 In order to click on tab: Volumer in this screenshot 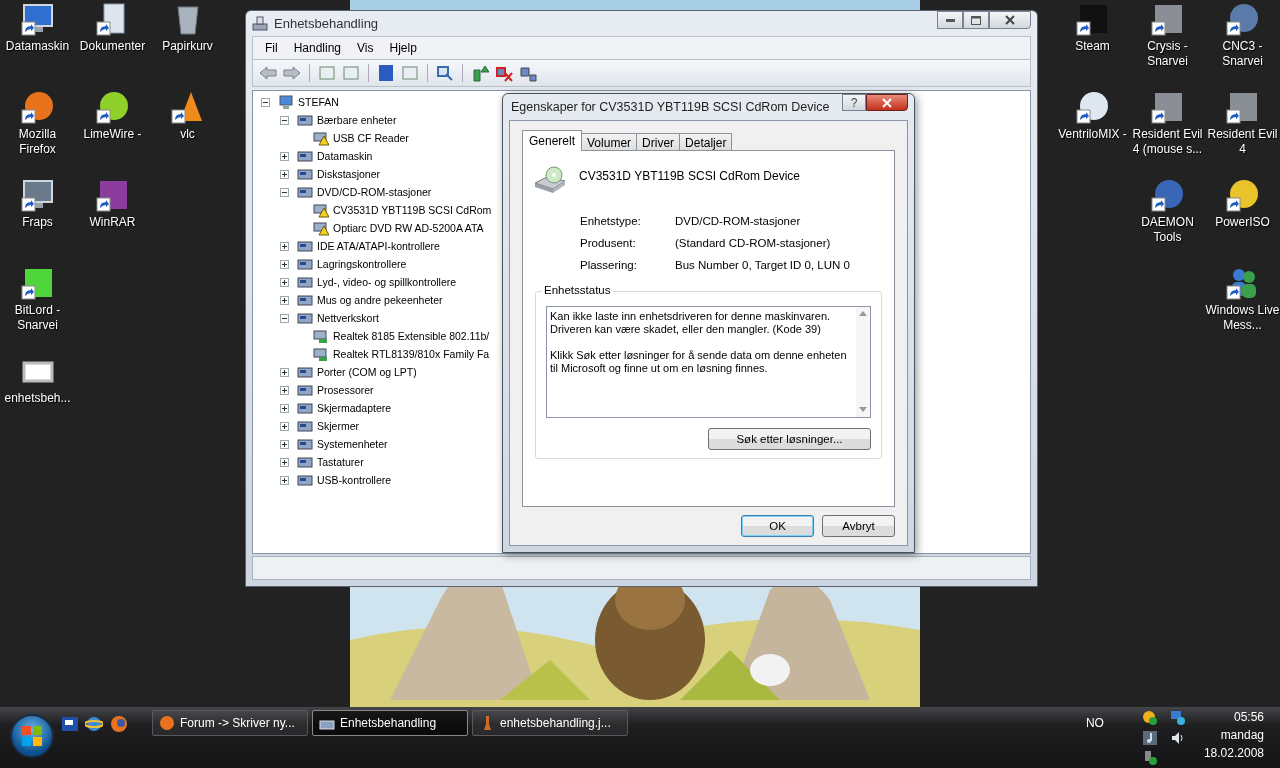, I will do `click(609, 142)`.